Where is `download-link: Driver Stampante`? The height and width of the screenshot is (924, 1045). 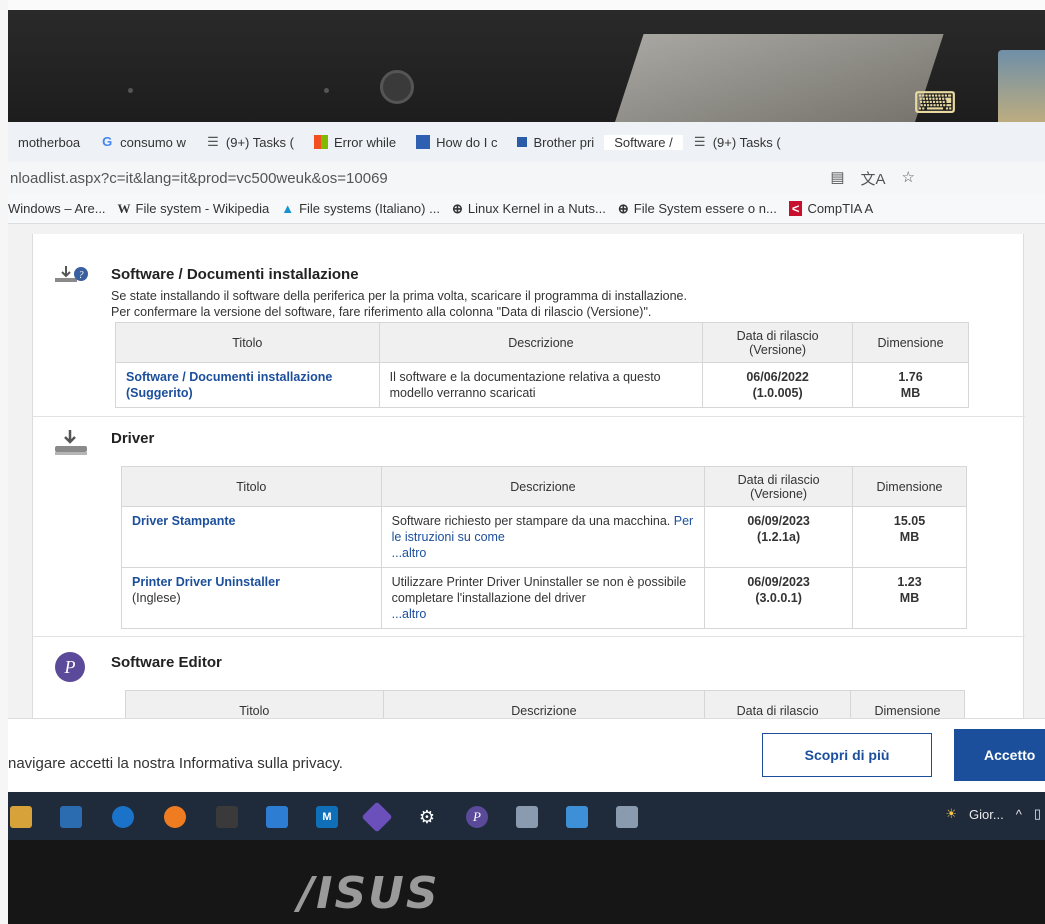 download-link: Driver Stampante is located at coordinates (184, 521).